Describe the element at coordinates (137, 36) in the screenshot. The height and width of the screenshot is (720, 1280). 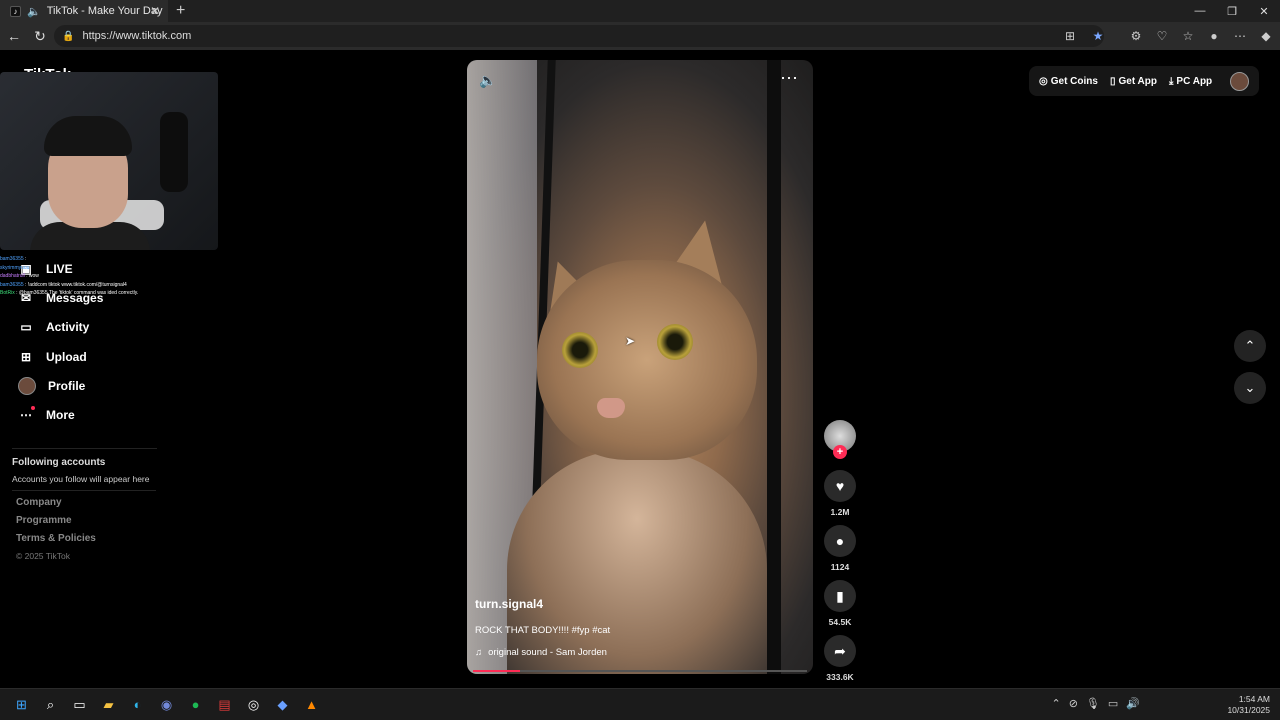
I see `url-text: https://www.tiktok.com` at that location.